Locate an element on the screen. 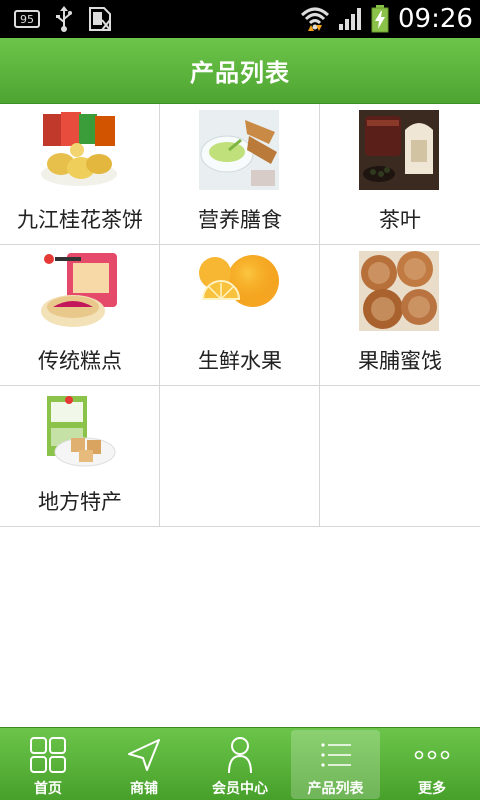 Image resolution: width=480 pixels, height=800 pixels. category-label: 传统糕点 is located at coordinates (80, 361).